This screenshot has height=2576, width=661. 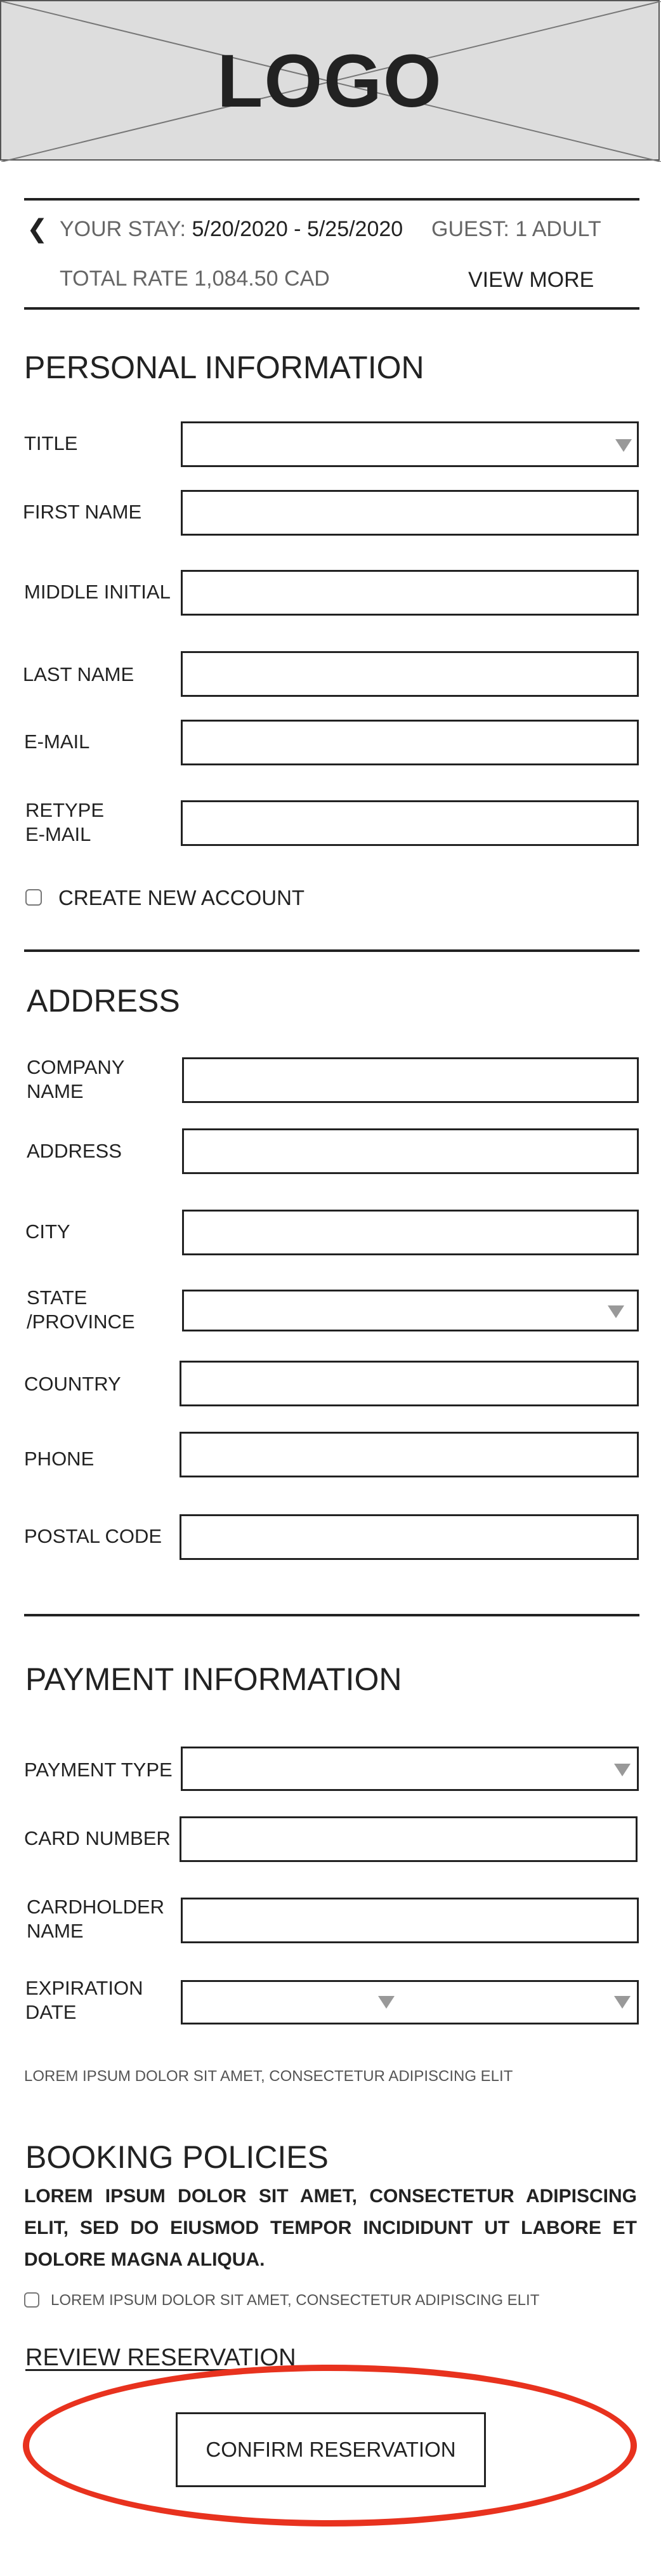 I want to click on expiration-date-field, so click(x=410, y=2002).